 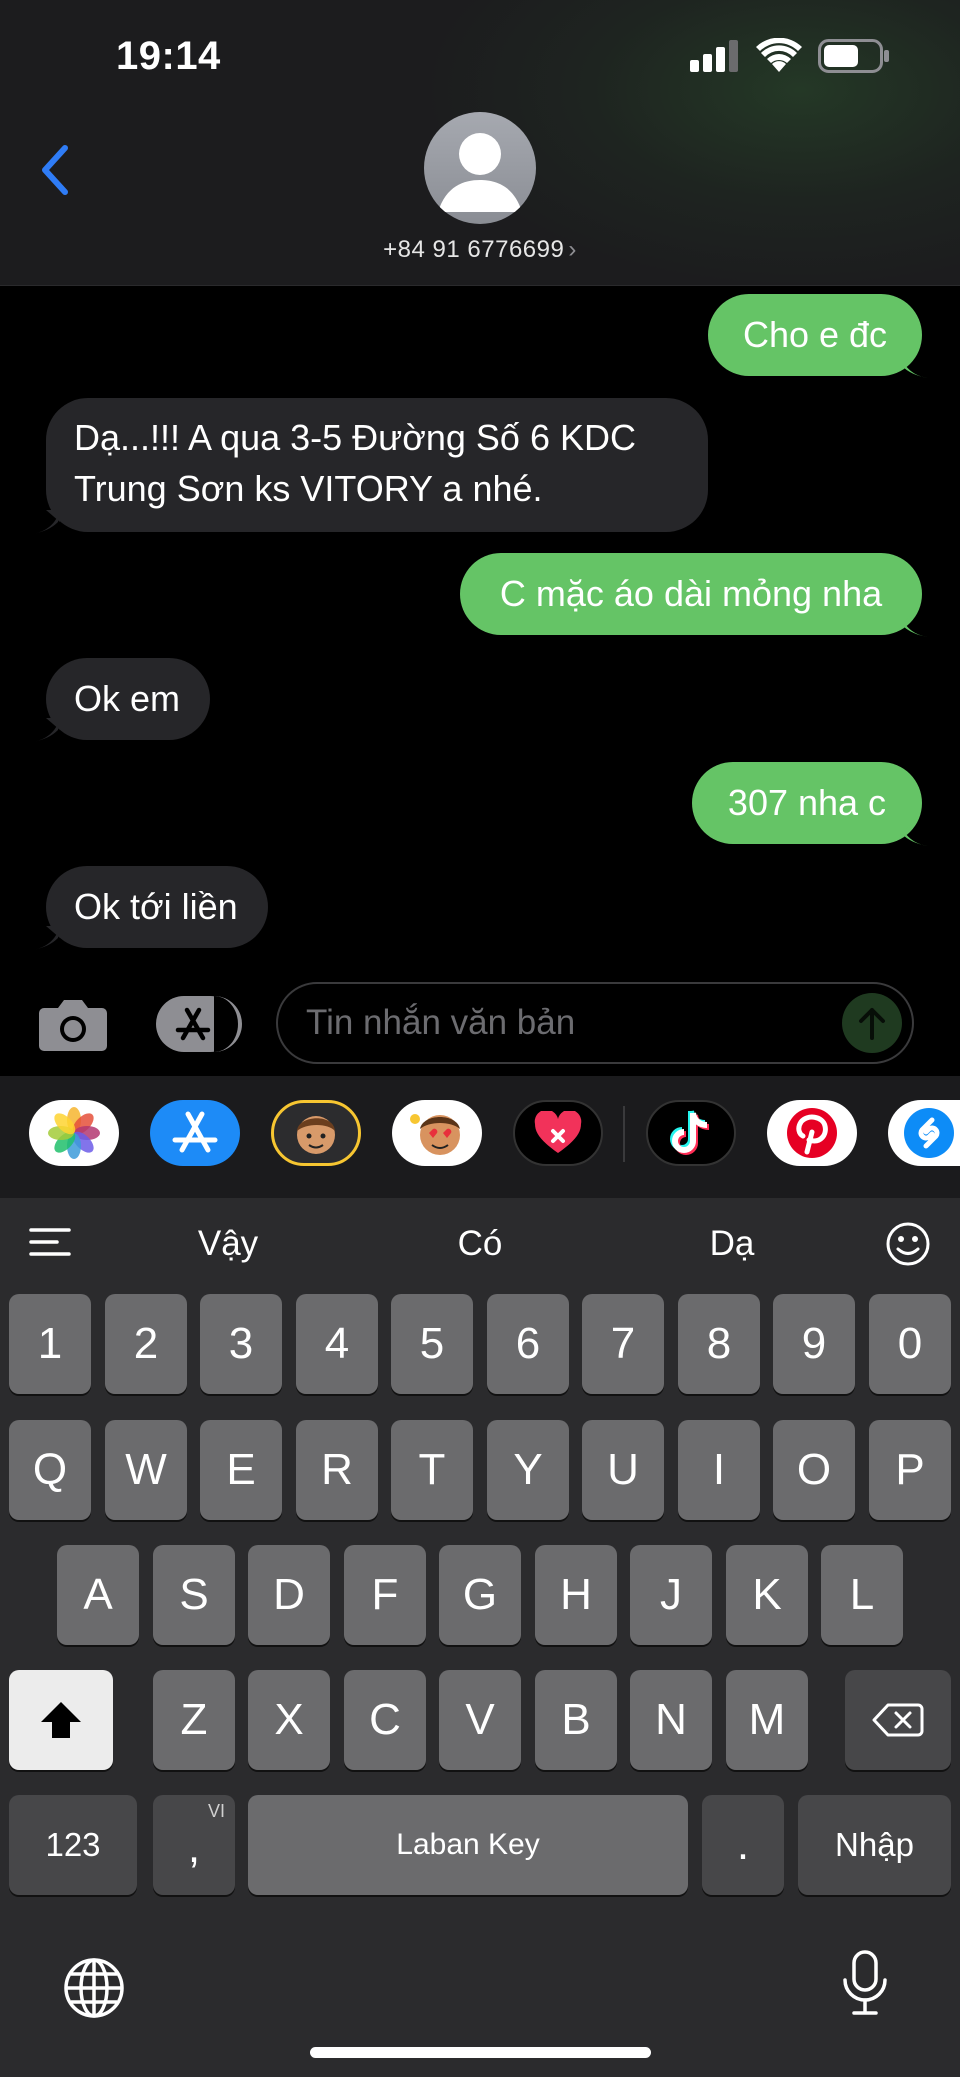 What do you see at coordinates (146, 1470) in the screenshot?
I see `key-w: W` at bounding box center [146, 1470].